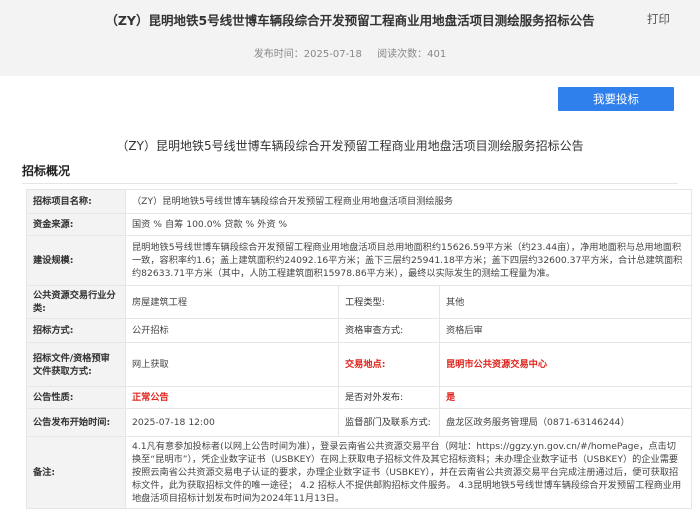  What do you see at coordinates (76, 422) in the screenshot?
I see `start-time-label: 公告发布开始时间:` at bounding box center [76, 422].